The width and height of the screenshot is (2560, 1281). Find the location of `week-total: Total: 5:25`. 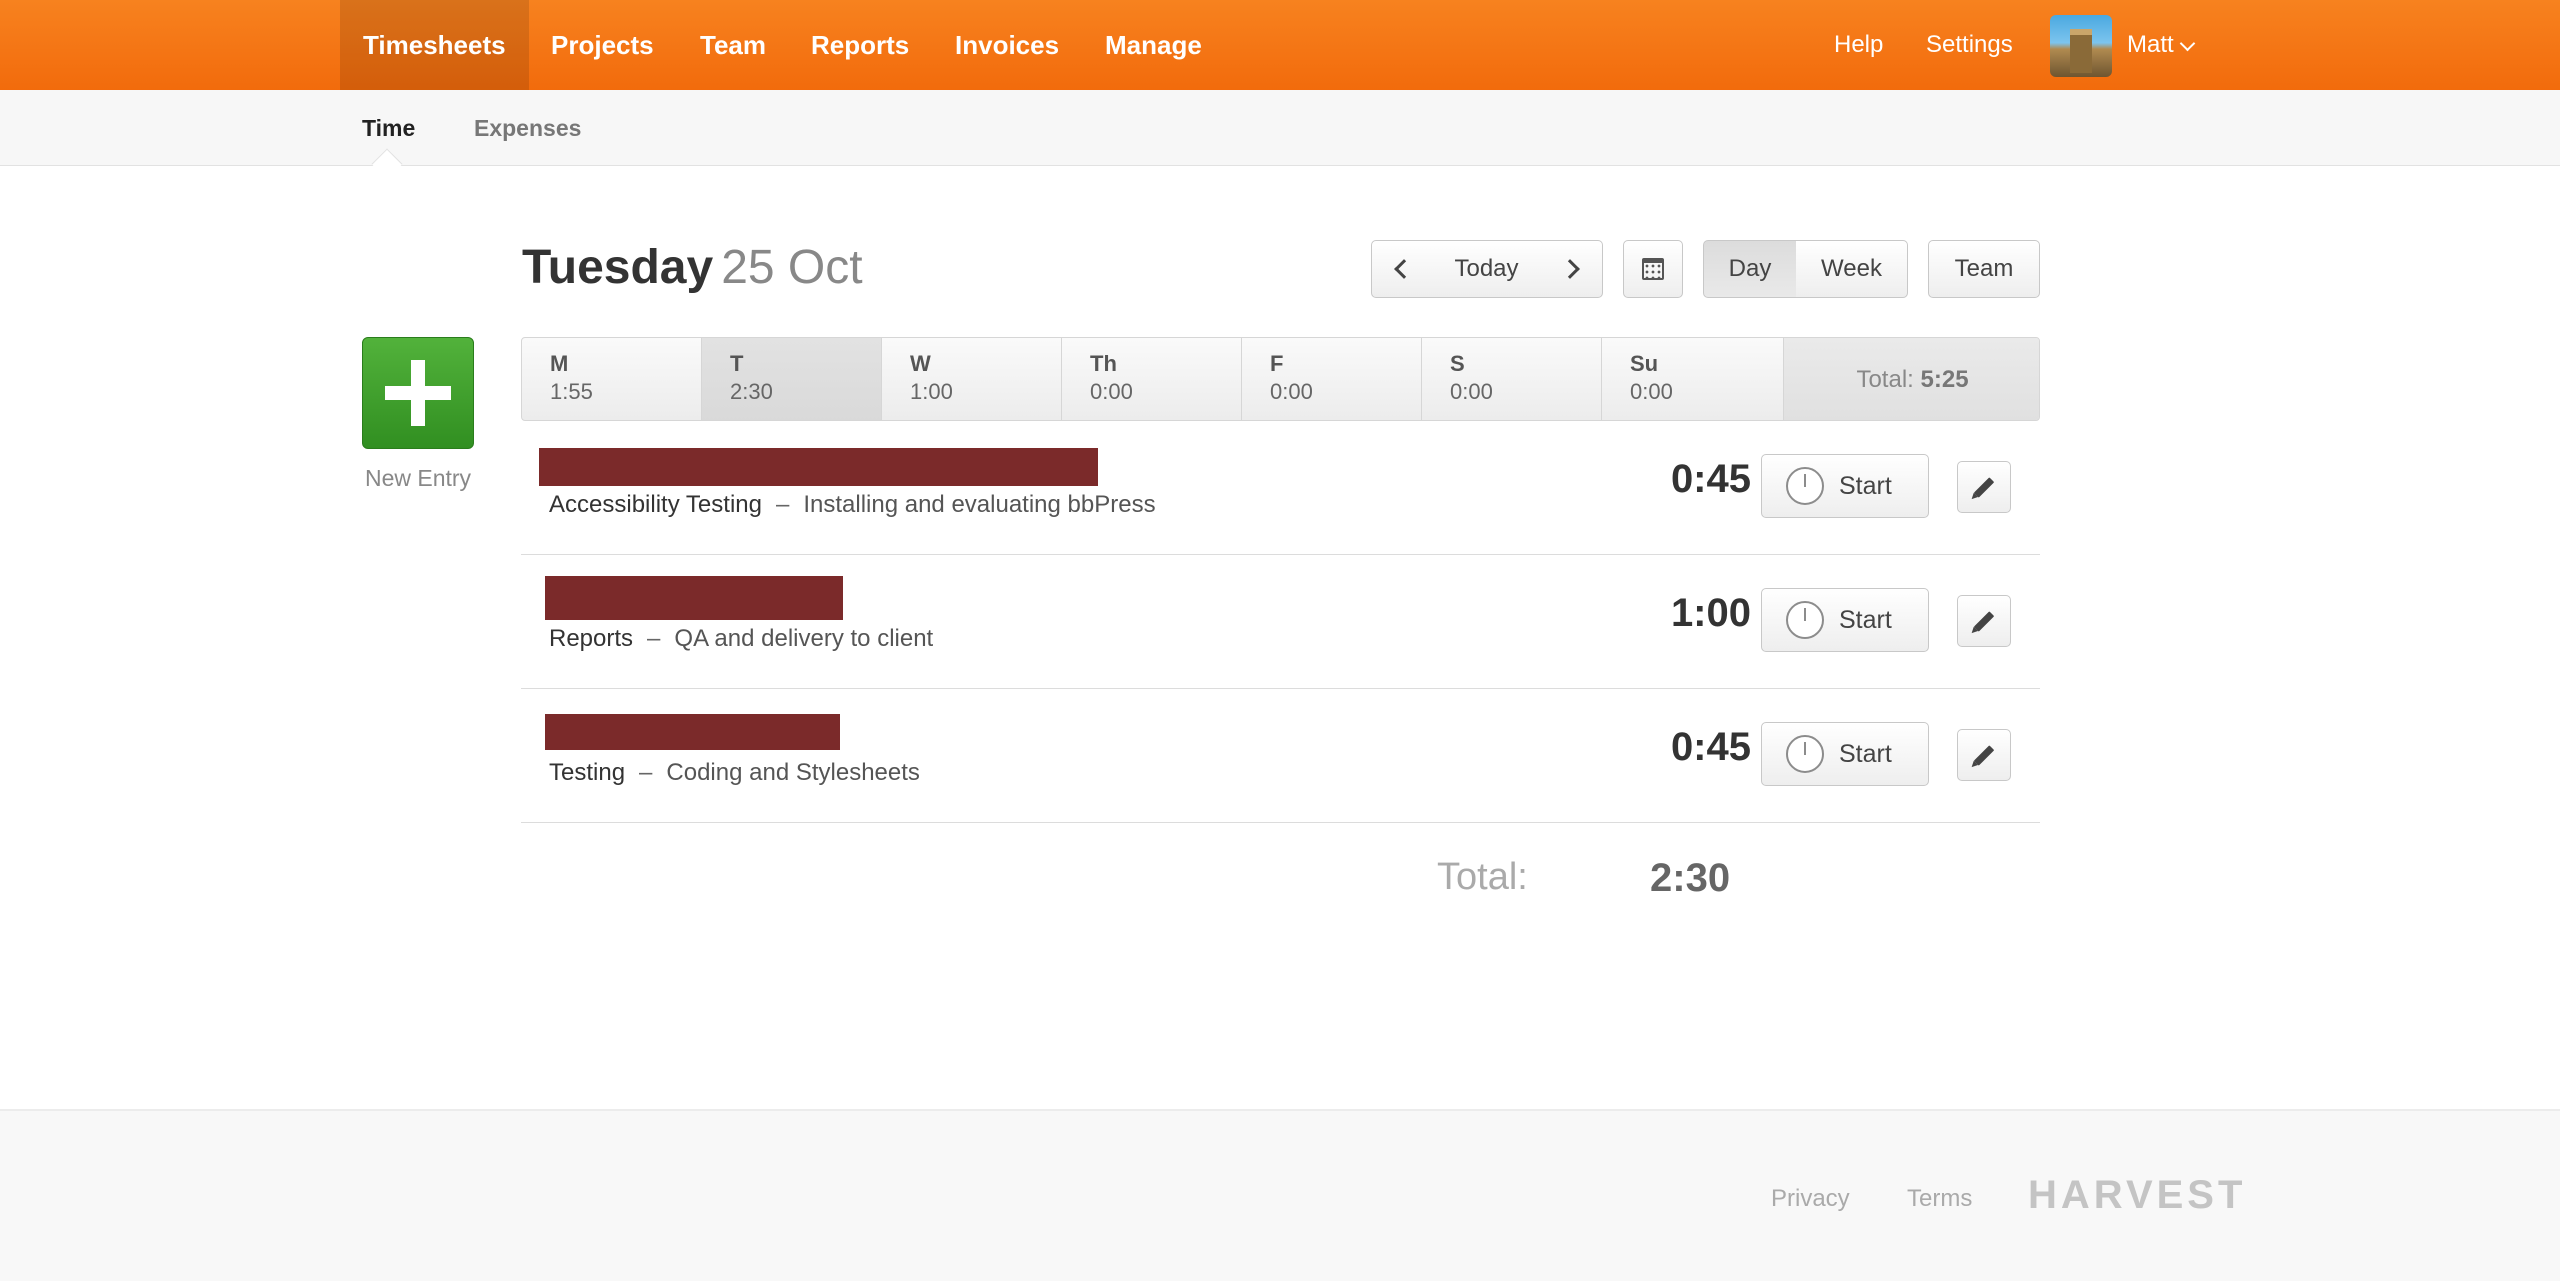

week-total: Total: 5:25 is located at coordinates (1911, 379).